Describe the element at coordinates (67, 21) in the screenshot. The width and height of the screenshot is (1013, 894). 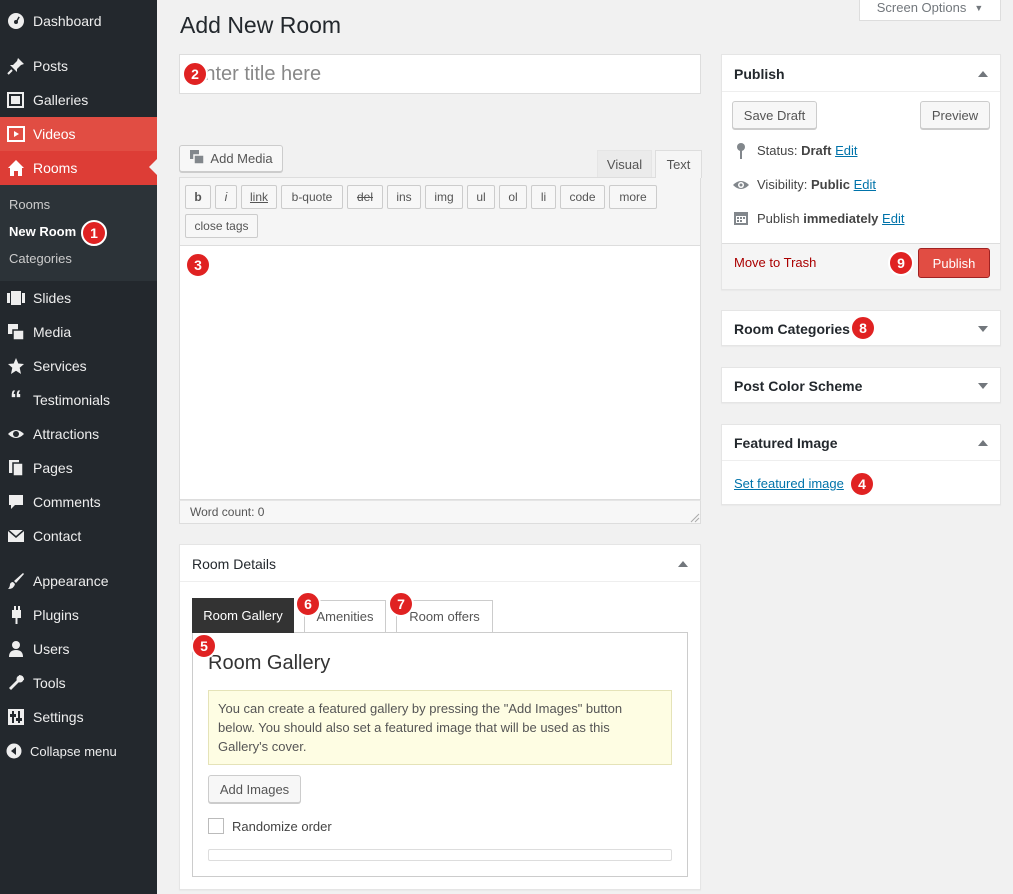
I see `sidebar-item-label: Dashboard` at that location.